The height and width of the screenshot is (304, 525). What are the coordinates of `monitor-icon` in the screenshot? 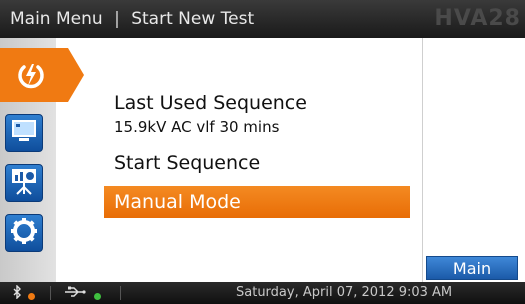 It's located at (24, 133).